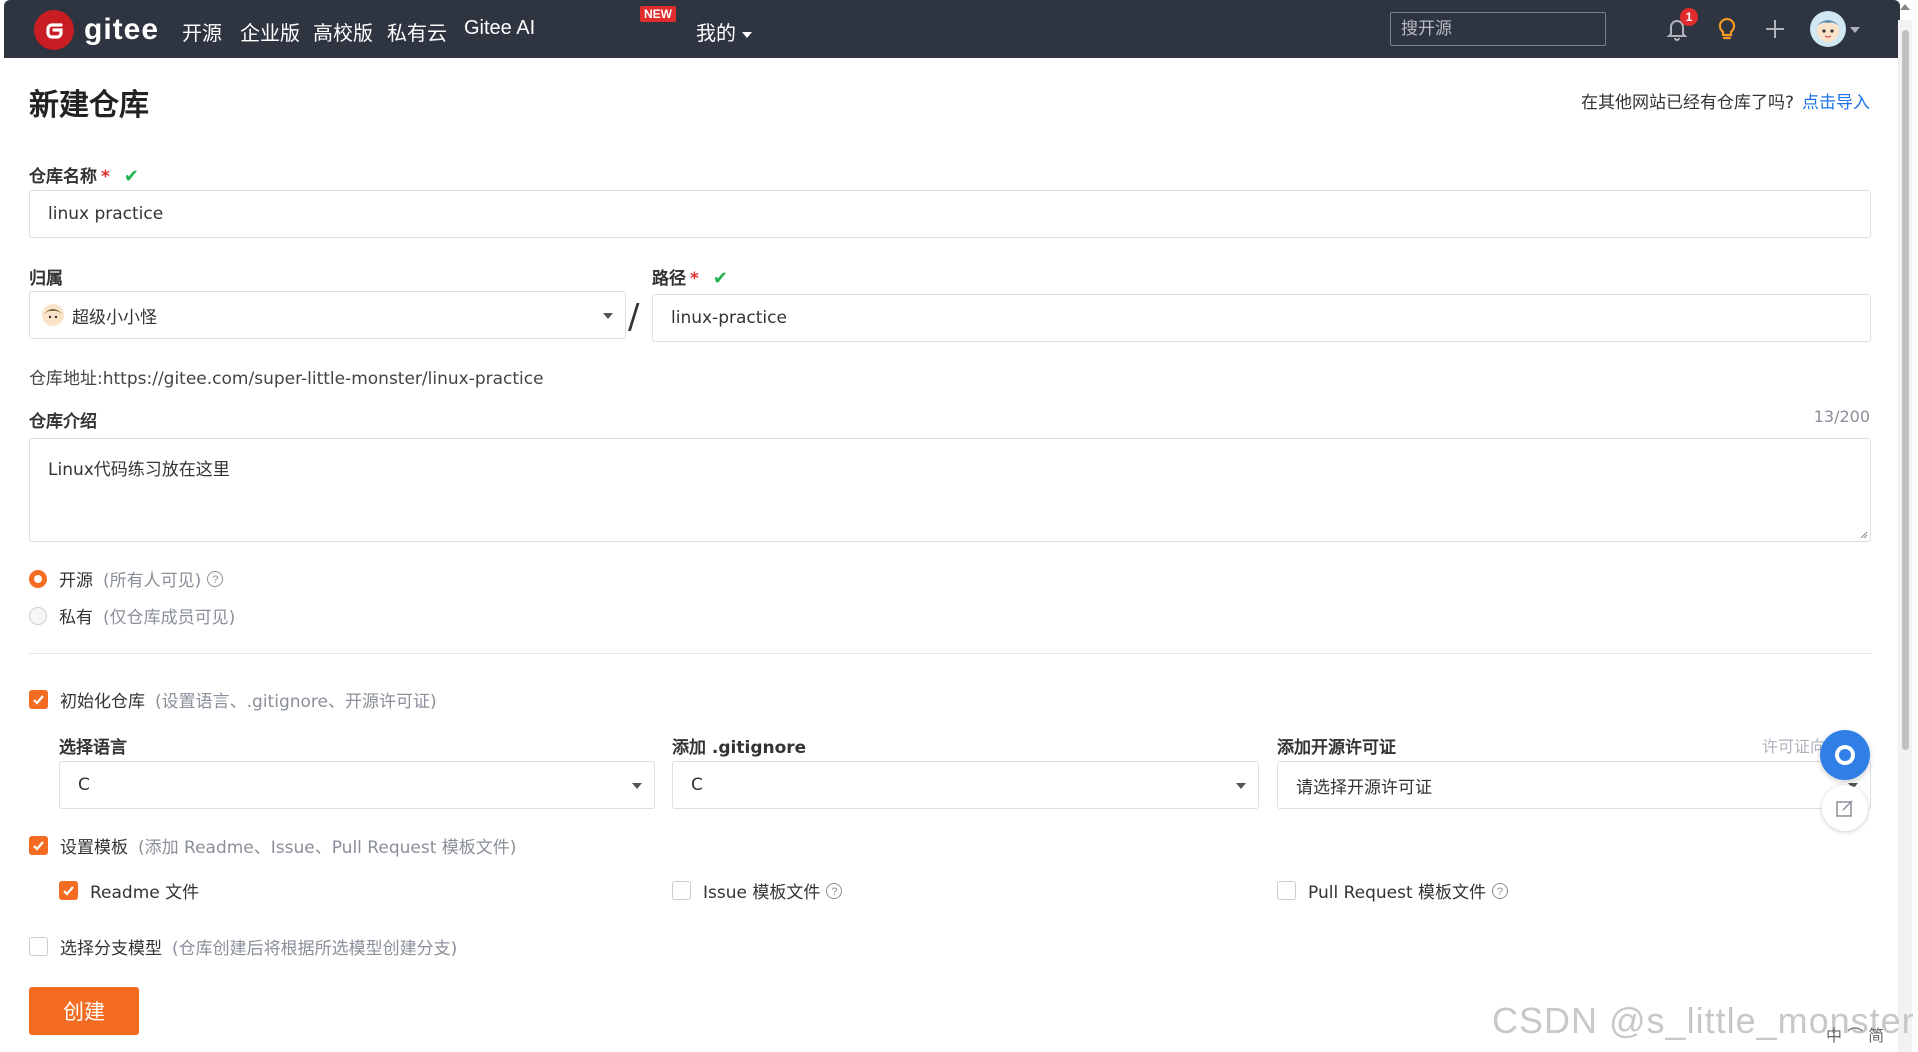 The height and width of the screenshot is (1052, 1918). I want to click on notification-count-badge: 1, so click(1689, 17).